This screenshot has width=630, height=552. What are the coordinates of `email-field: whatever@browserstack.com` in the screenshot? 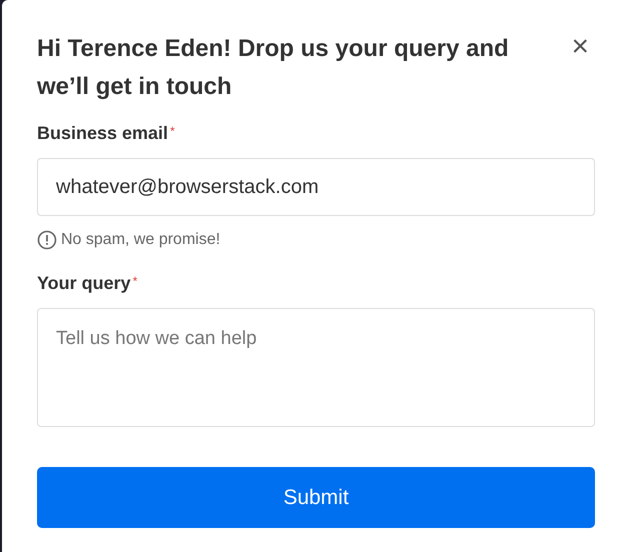 It's located at (316, 187).